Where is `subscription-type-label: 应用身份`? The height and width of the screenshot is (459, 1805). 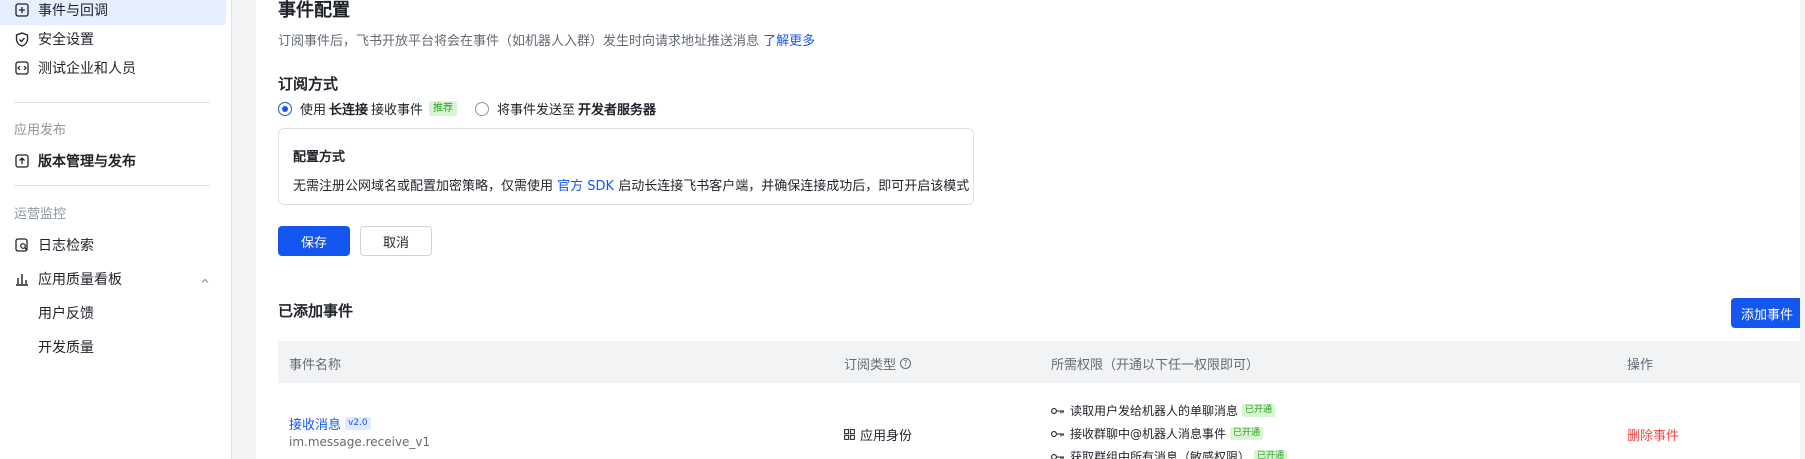 subscription-type-label: 应用身份 is located at coordinates (886, 436).